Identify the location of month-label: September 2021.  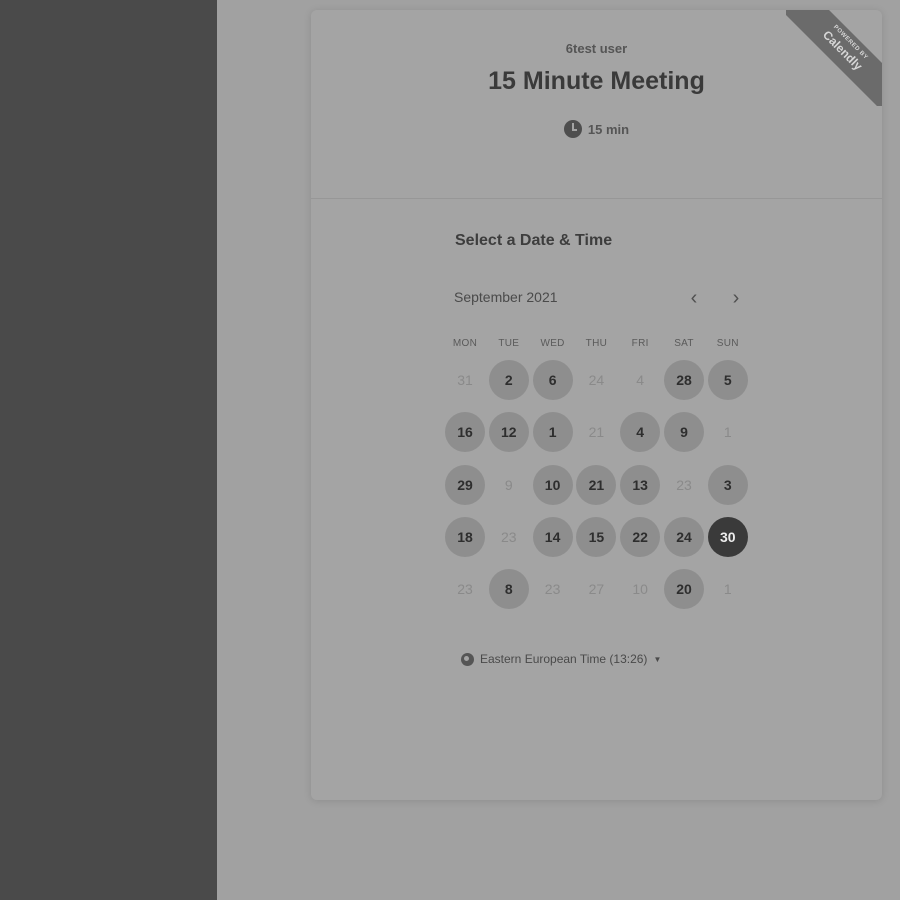
(506, 297).